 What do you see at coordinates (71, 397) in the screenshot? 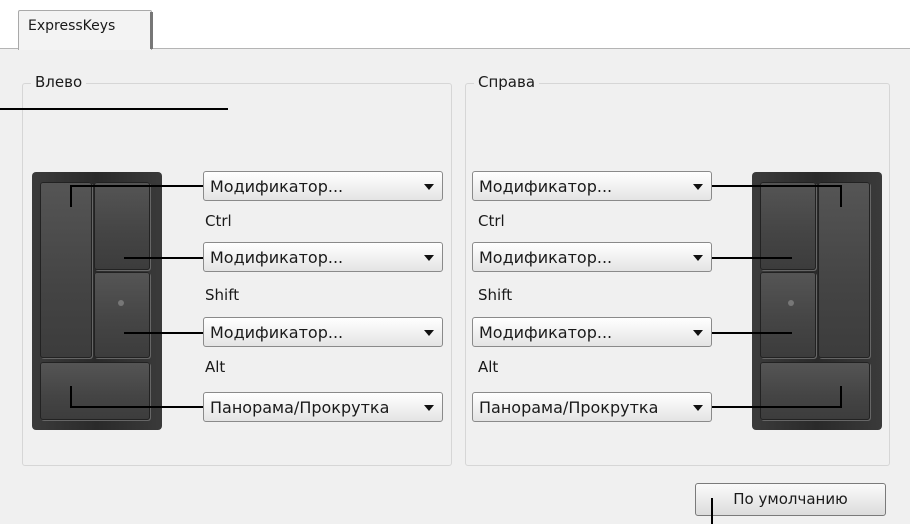
I see `left-connector-4-tick` at bounding box center [71, 397].